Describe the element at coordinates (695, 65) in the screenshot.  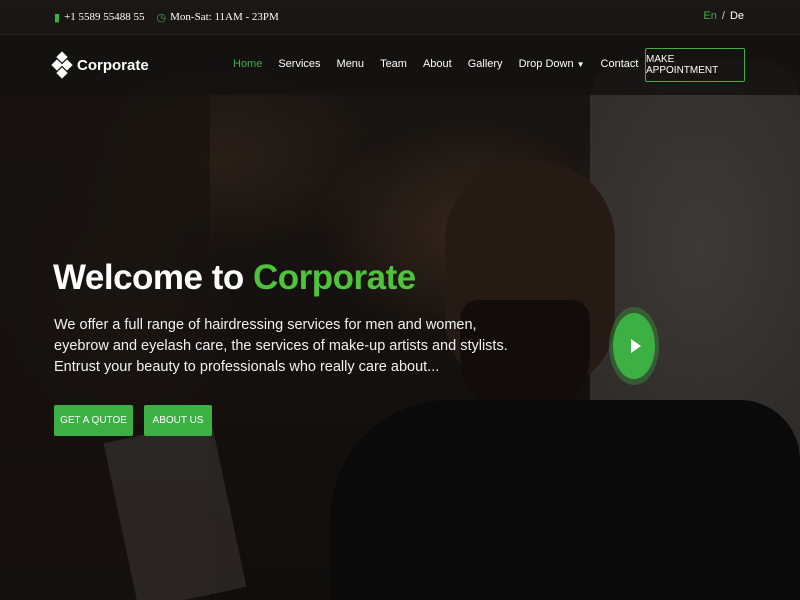
I see `make-appointment-button: MAKE APPOINTMENT` at that location.